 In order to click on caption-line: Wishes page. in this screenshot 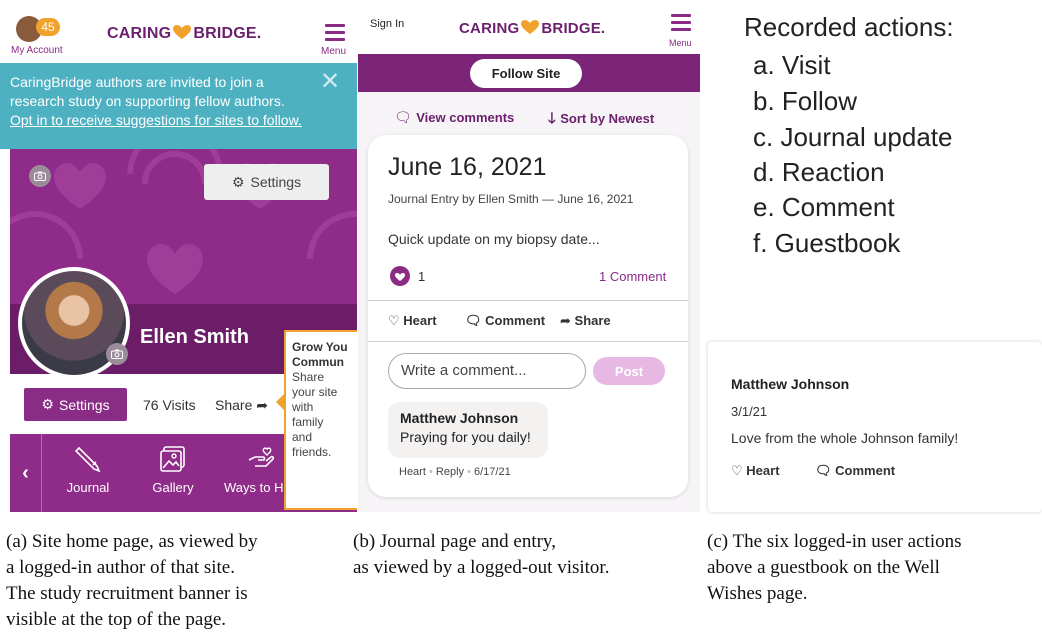, I will do `click(757, 593)`.